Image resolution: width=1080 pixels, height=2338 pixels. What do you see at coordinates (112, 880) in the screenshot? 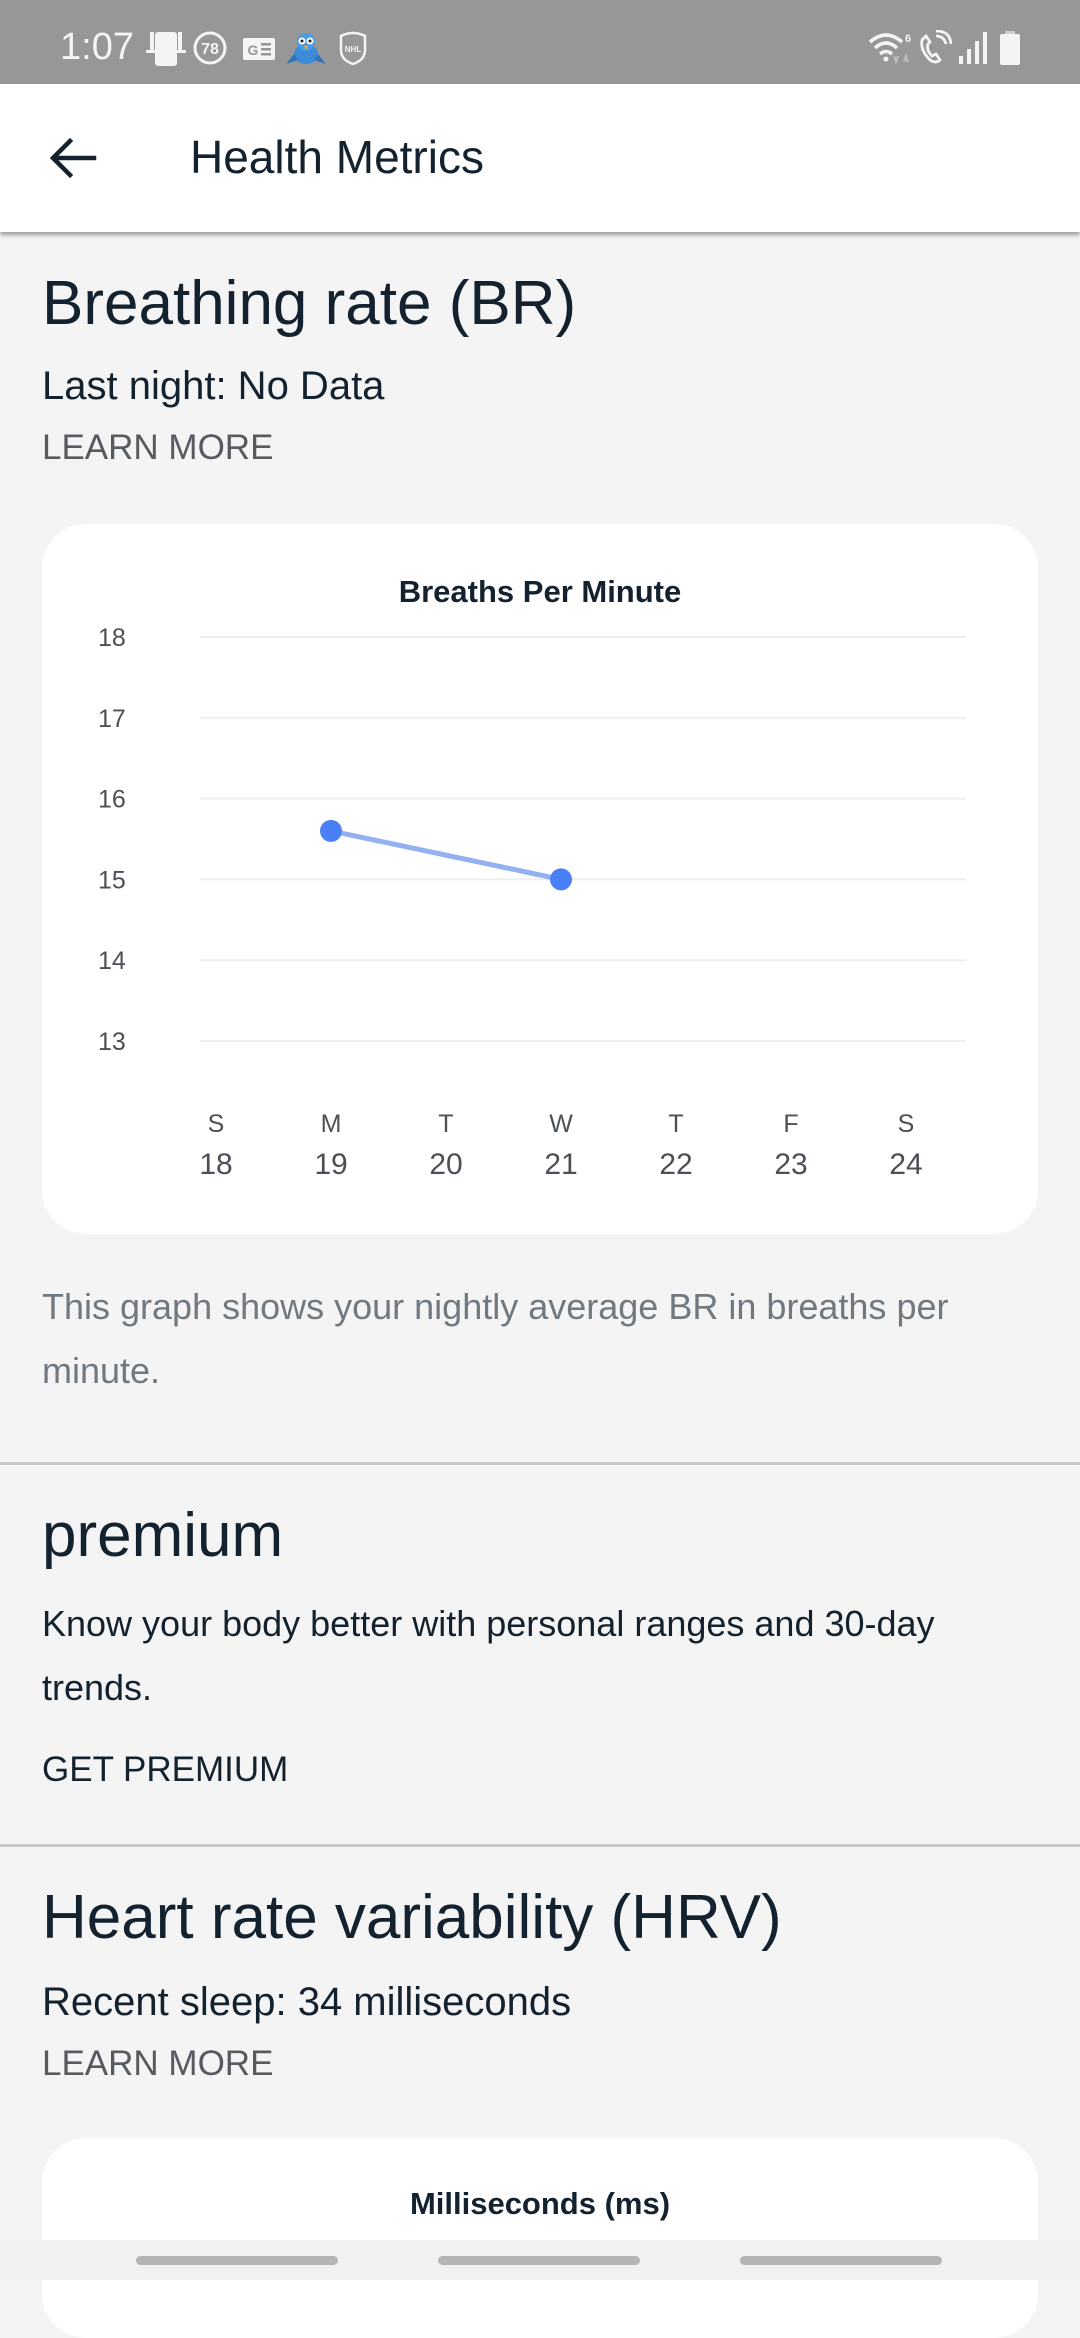
I see `y-tick-label: 15` at bounding box center [112, 880].